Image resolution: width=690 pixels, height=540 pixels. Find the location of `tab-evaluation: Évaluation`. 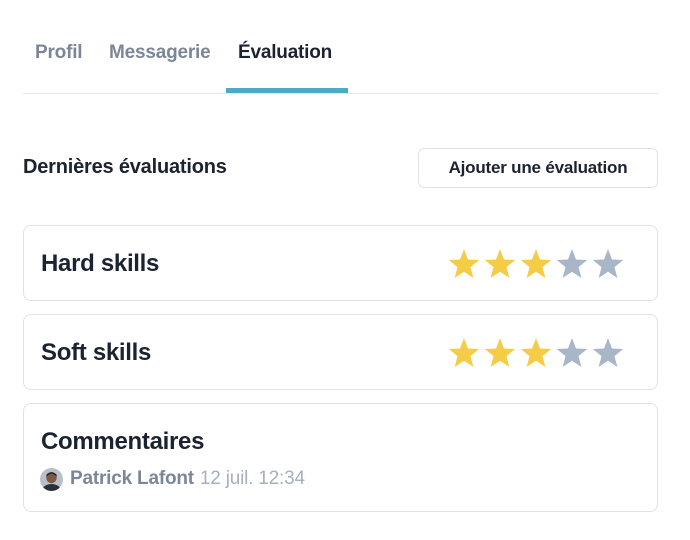

tab-evaluation: Évaluation is located at coordinates (285, 53).